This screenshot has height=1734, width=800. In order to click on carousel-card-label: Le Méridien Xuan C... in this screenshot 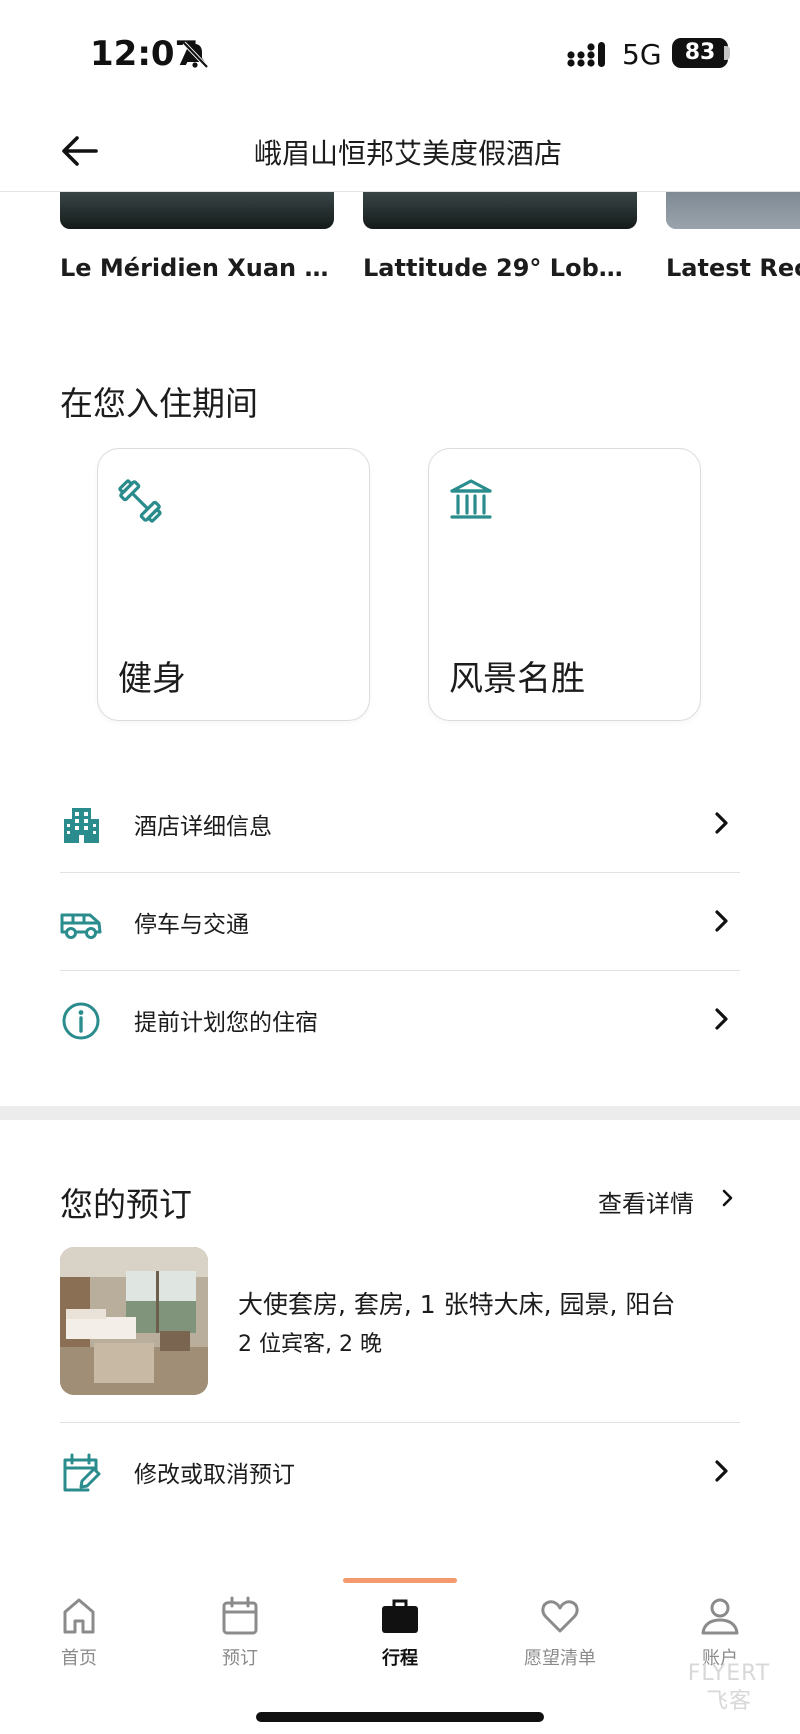, I will do `click(197, 268)`.